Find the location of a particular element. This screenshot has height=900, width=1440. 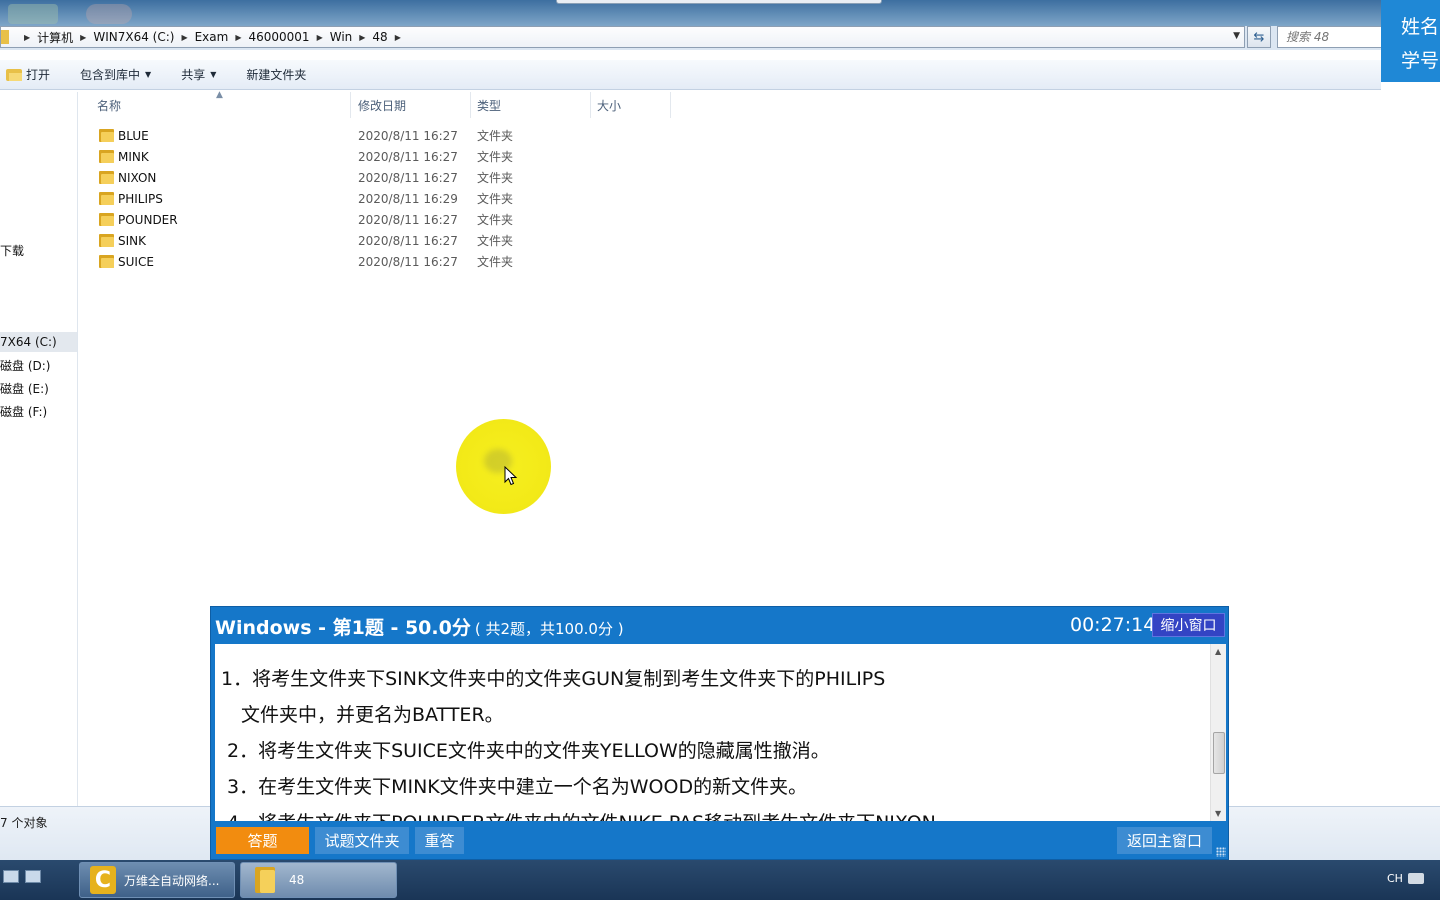

minimize-window-button: 缩小窗口 is located at coordinates (1188, 625).